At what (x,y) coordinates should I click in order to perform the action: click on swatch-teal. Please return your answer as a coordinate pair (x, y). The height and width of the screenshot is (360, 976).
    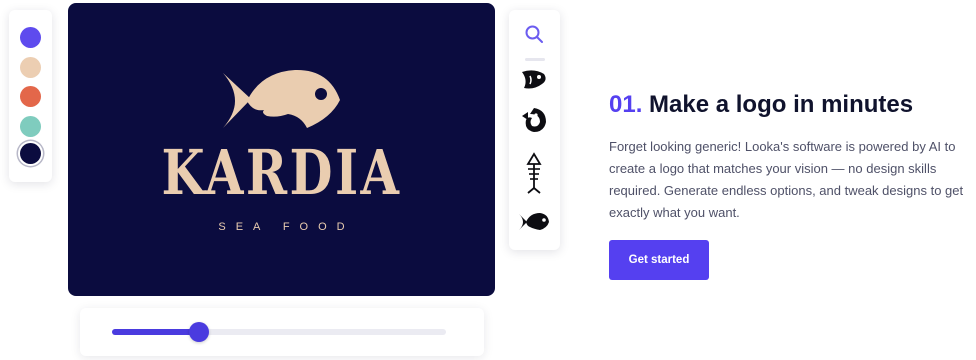
    Looking at the image, I should click on (30, 126).